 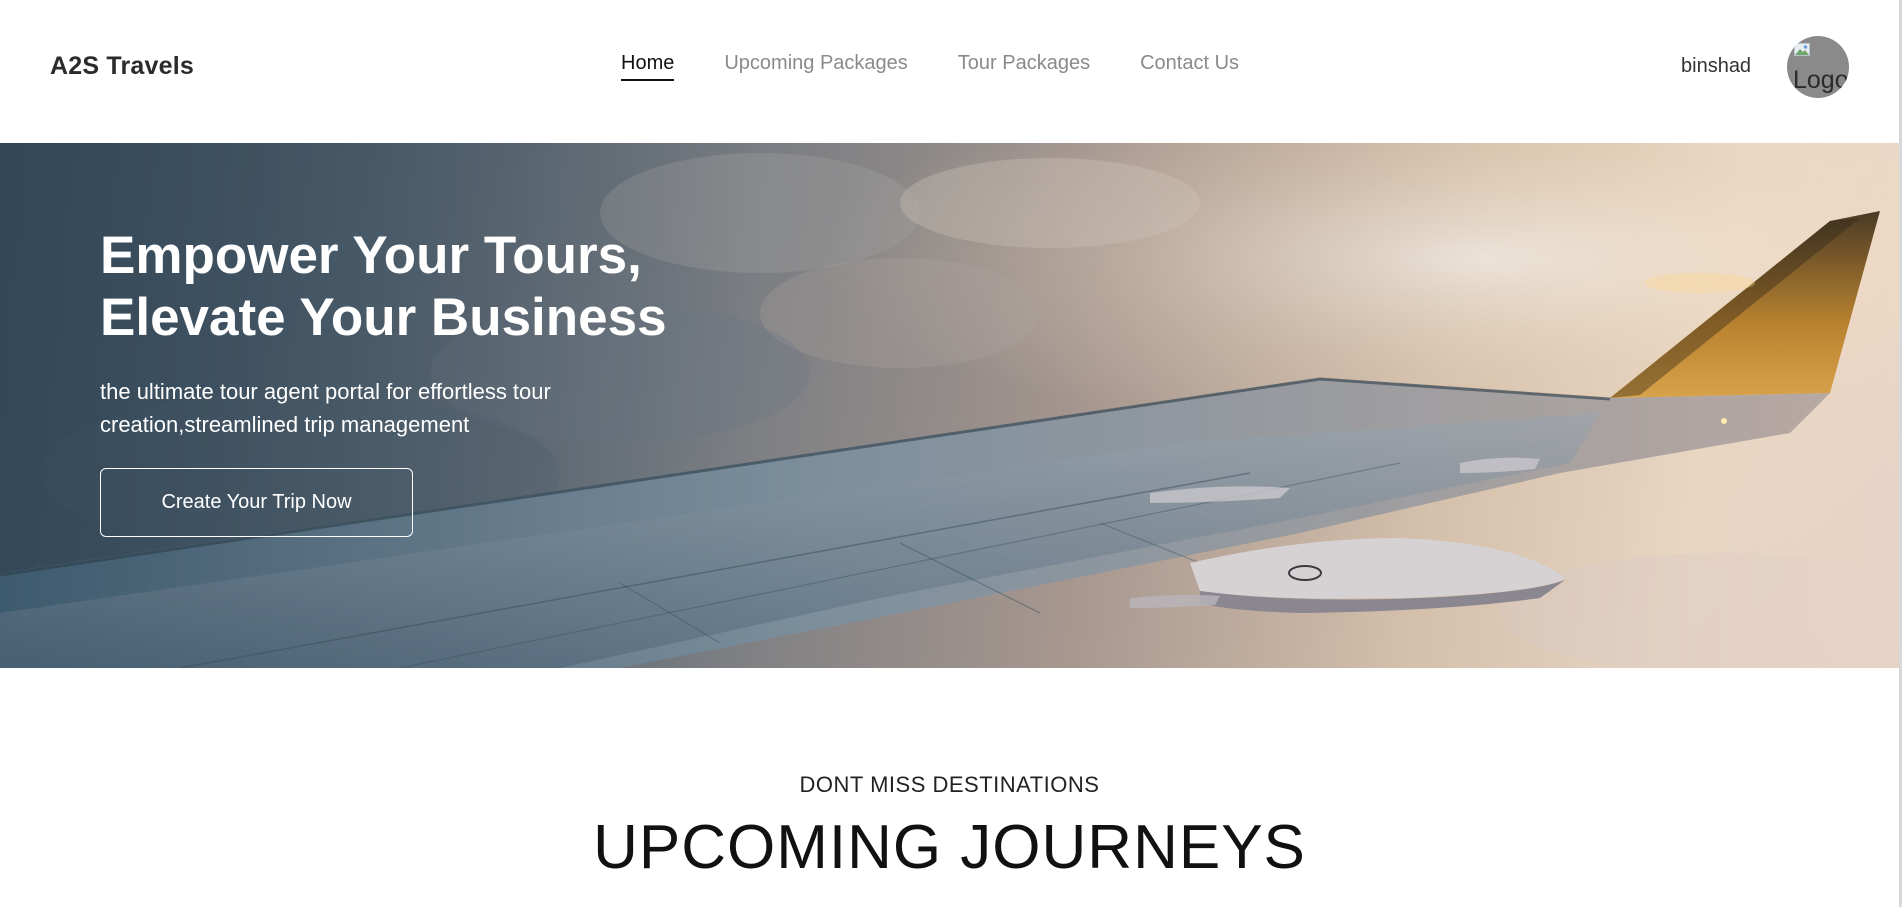 What do you see at coordinates (1024, 66) in the screenshot?
I see `nav-tour-packages: Tour Packages` at bounding box center [1024, 66].